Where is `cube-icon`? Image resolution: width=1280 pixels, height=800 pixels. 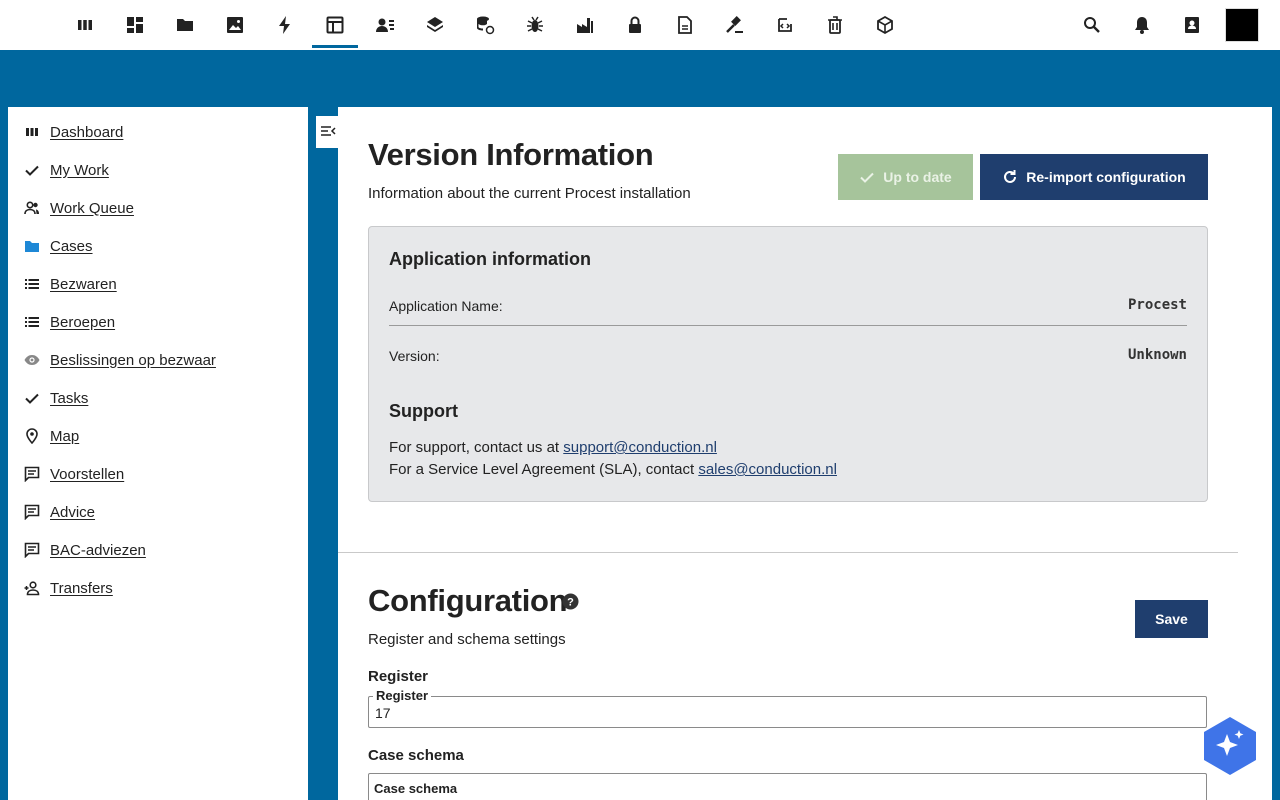 cube-icon is located at coordinates (885, 25).